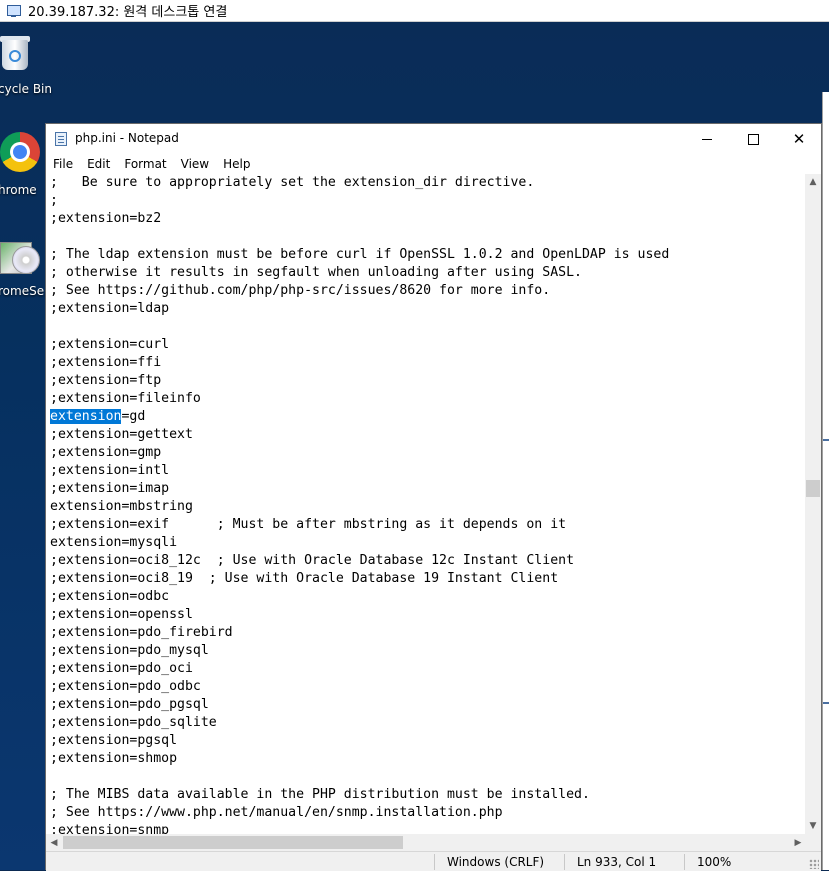 Image resolution: width=829 pixels, height=871 pixels. Describe the element at coordinates (20, 152) in the screenshot. I see `chrome-icon` at that location.